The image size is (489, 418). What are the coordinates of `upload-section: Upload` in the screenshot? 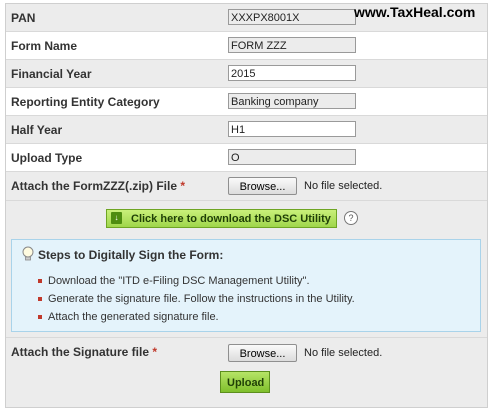 It's located at (246, 387).